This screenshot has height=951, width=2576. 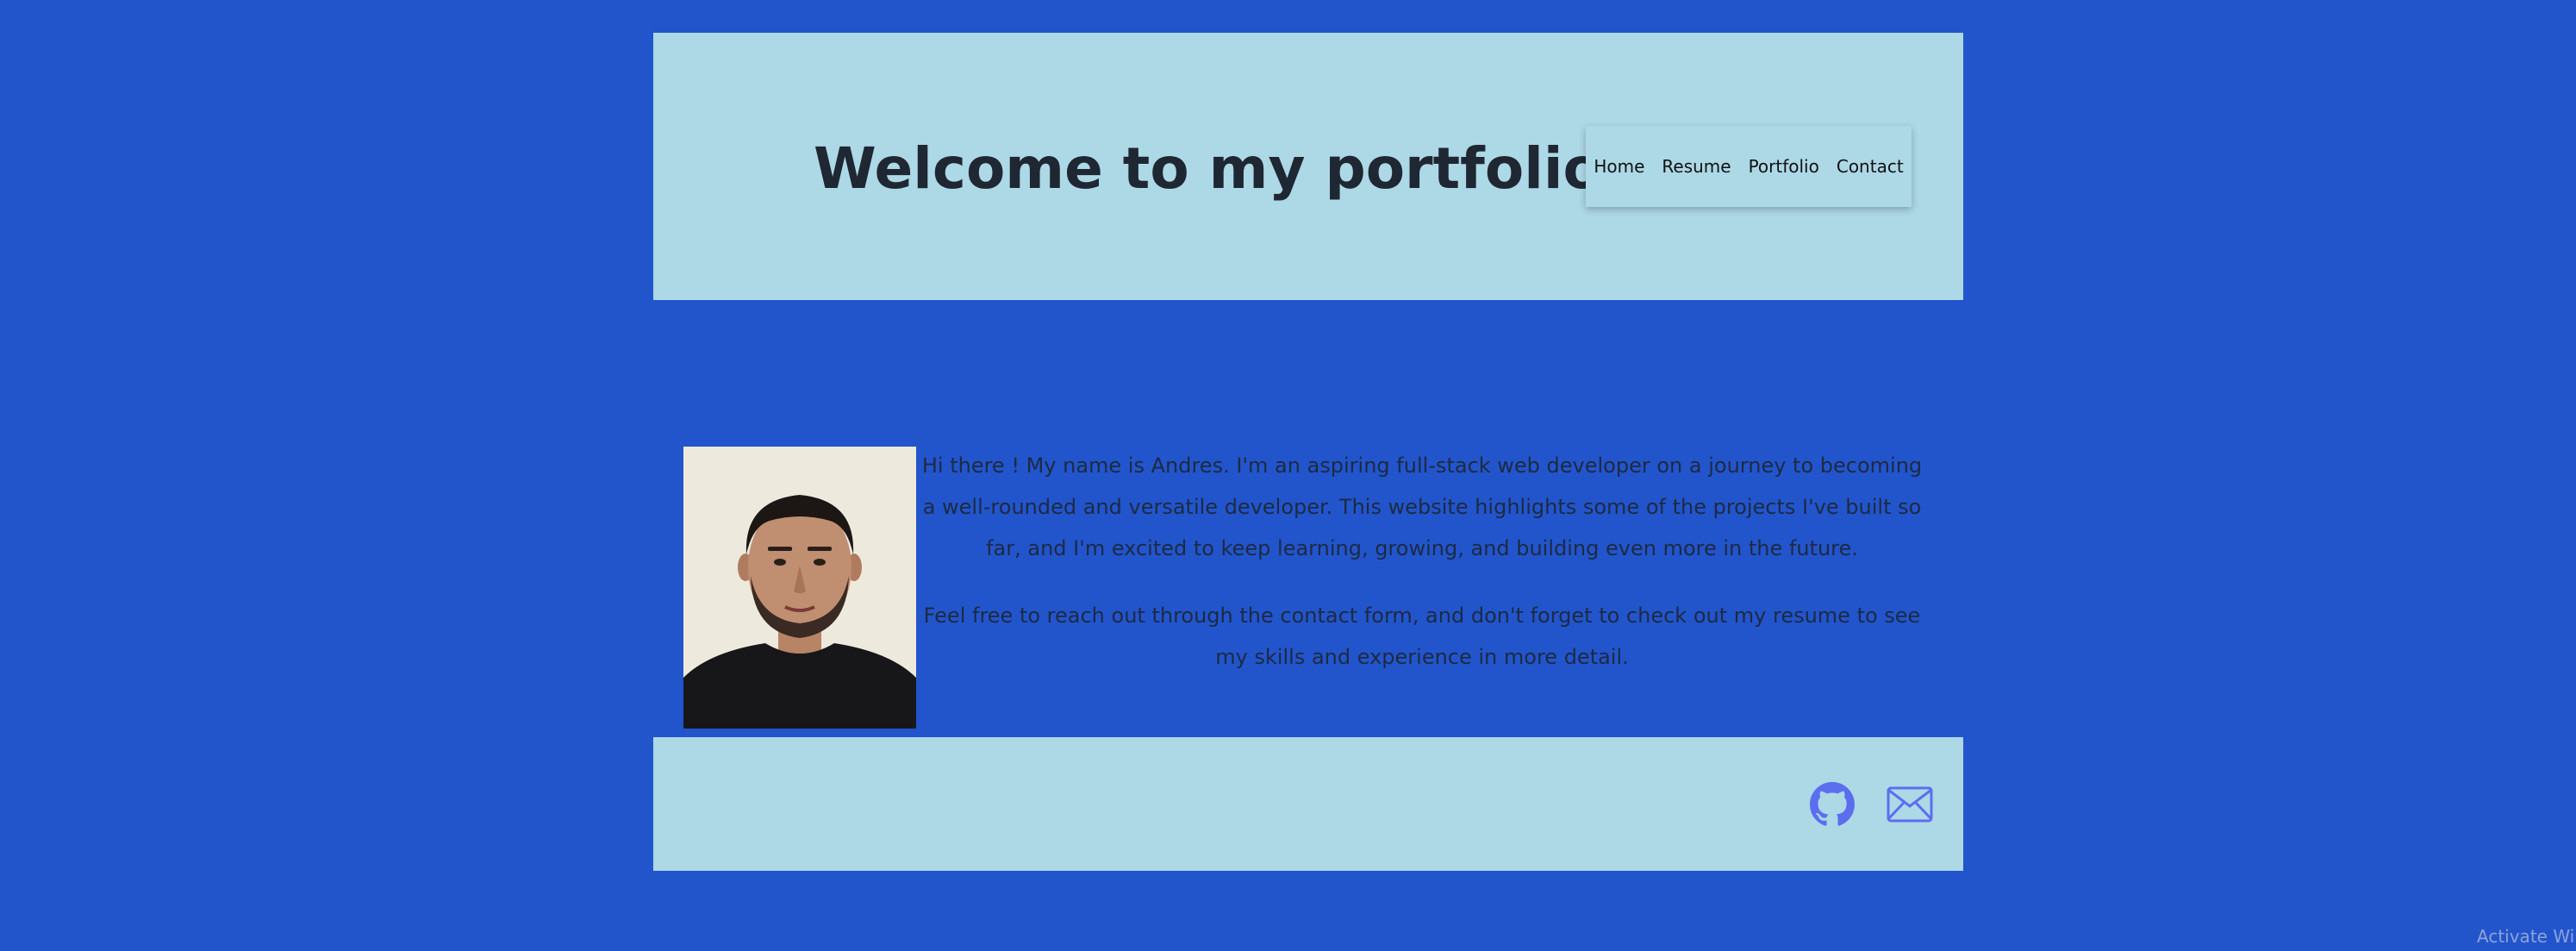 What do you see at coordinates (1832, 806) in the screenshot?
I see `github-icon` at bounding box center [1832, 806].